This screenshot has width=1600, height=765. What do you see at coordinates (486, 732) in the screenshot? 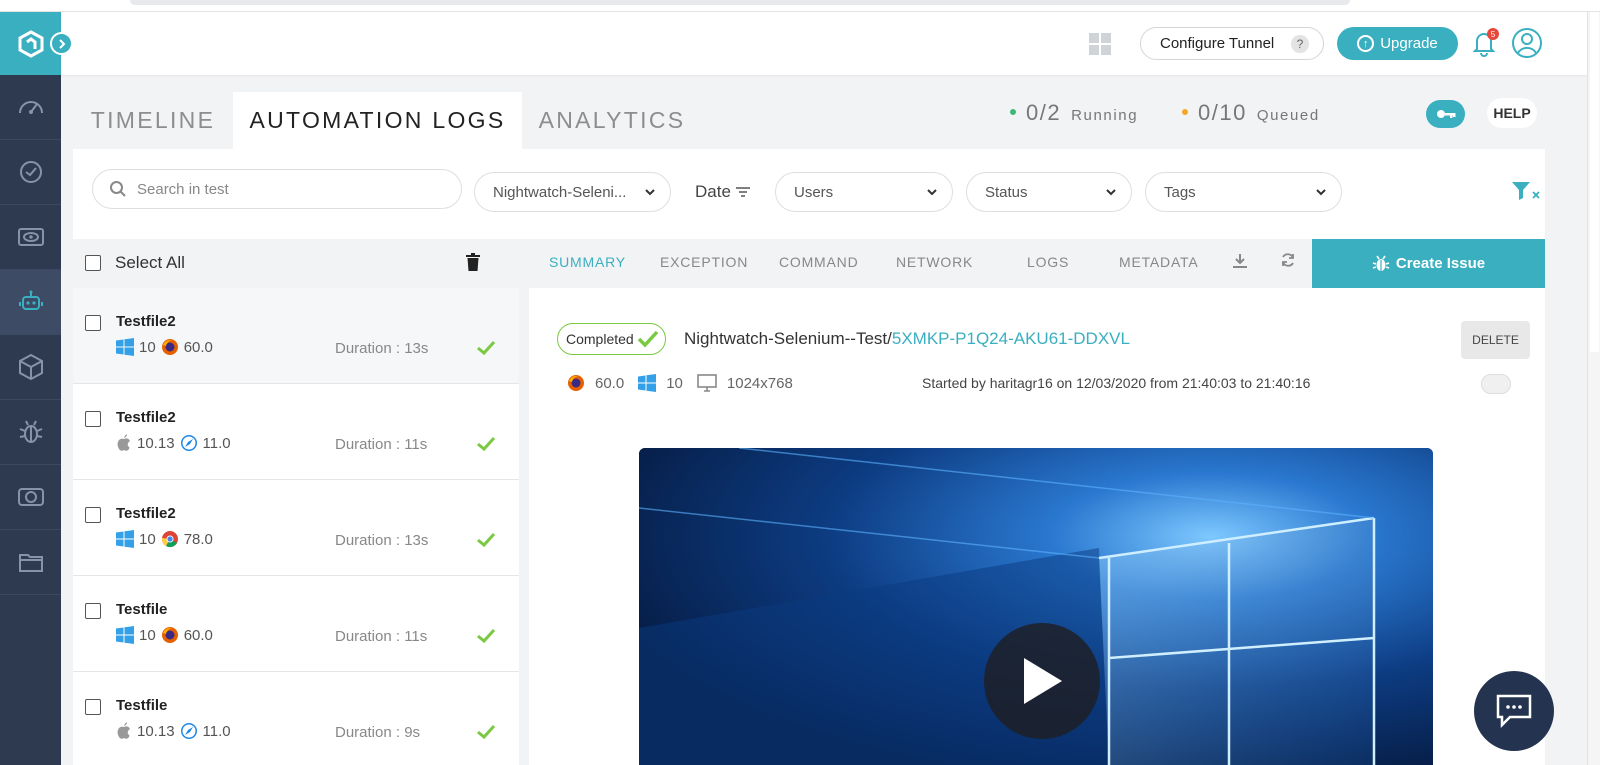
I see `passed-check-icon` at bounding box center [486, 732].